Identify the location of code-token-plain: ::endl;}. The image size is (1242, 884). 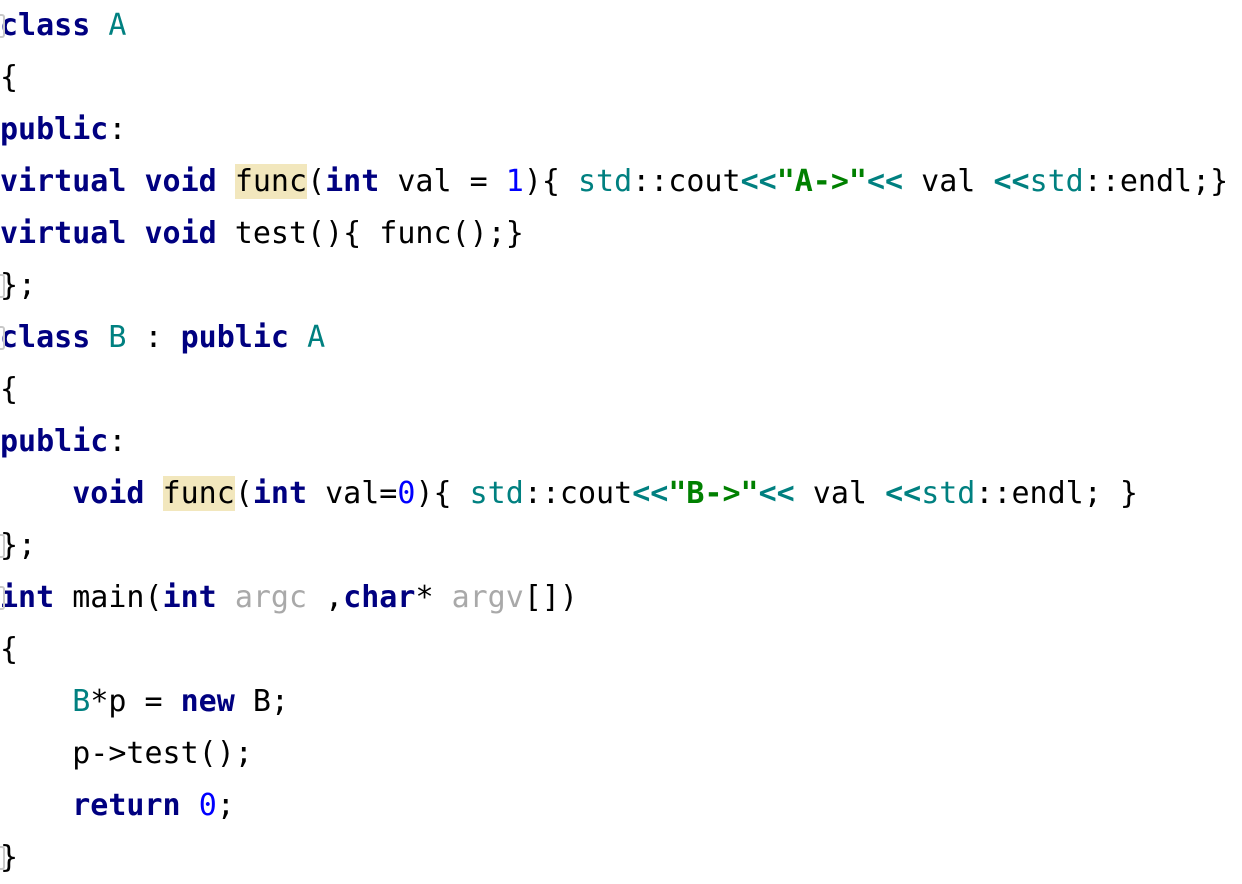
(1156, 181).